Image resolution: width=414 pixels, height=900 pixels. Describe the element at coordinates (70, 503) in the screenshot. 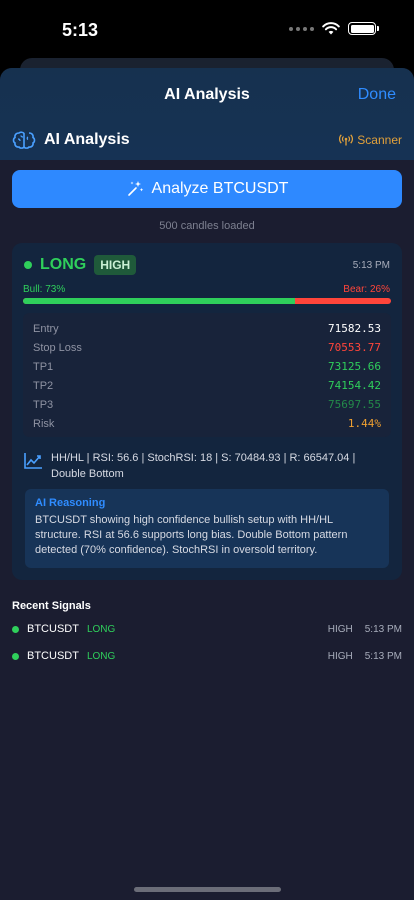

I see `reasoning-title: AI Reasoning` at that location.